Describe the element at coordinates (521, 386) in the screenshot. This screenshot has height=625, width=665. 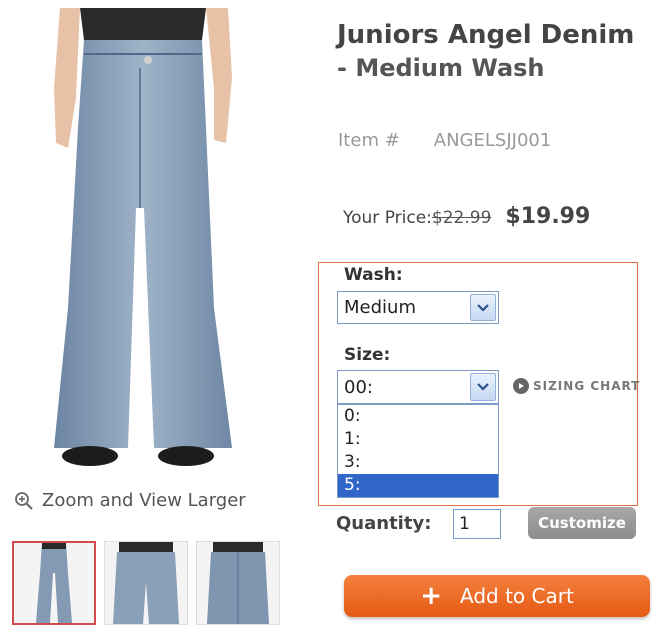
I see `play-circle-icon` at that location.